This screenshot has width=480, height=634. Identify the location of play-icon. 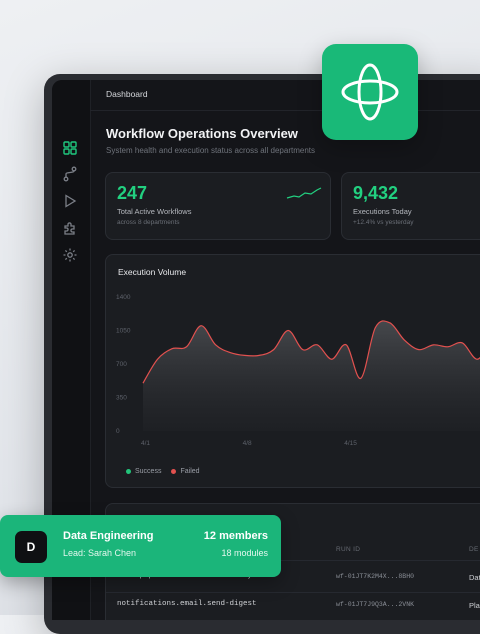
(70, 201).